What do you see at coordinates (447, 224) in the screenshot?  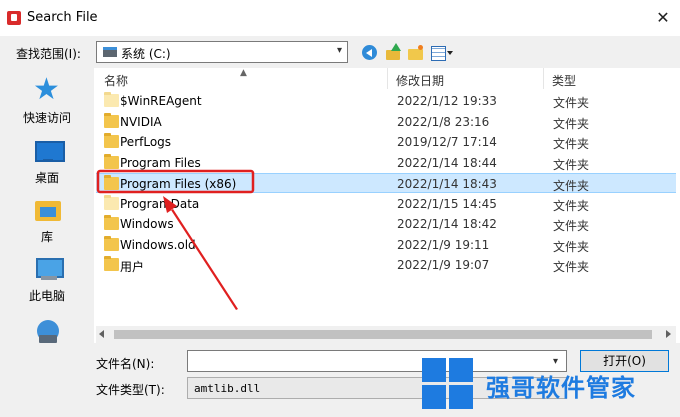 I see `file-date: 2022/1/14 18:42` at bounding box center [447, 224].